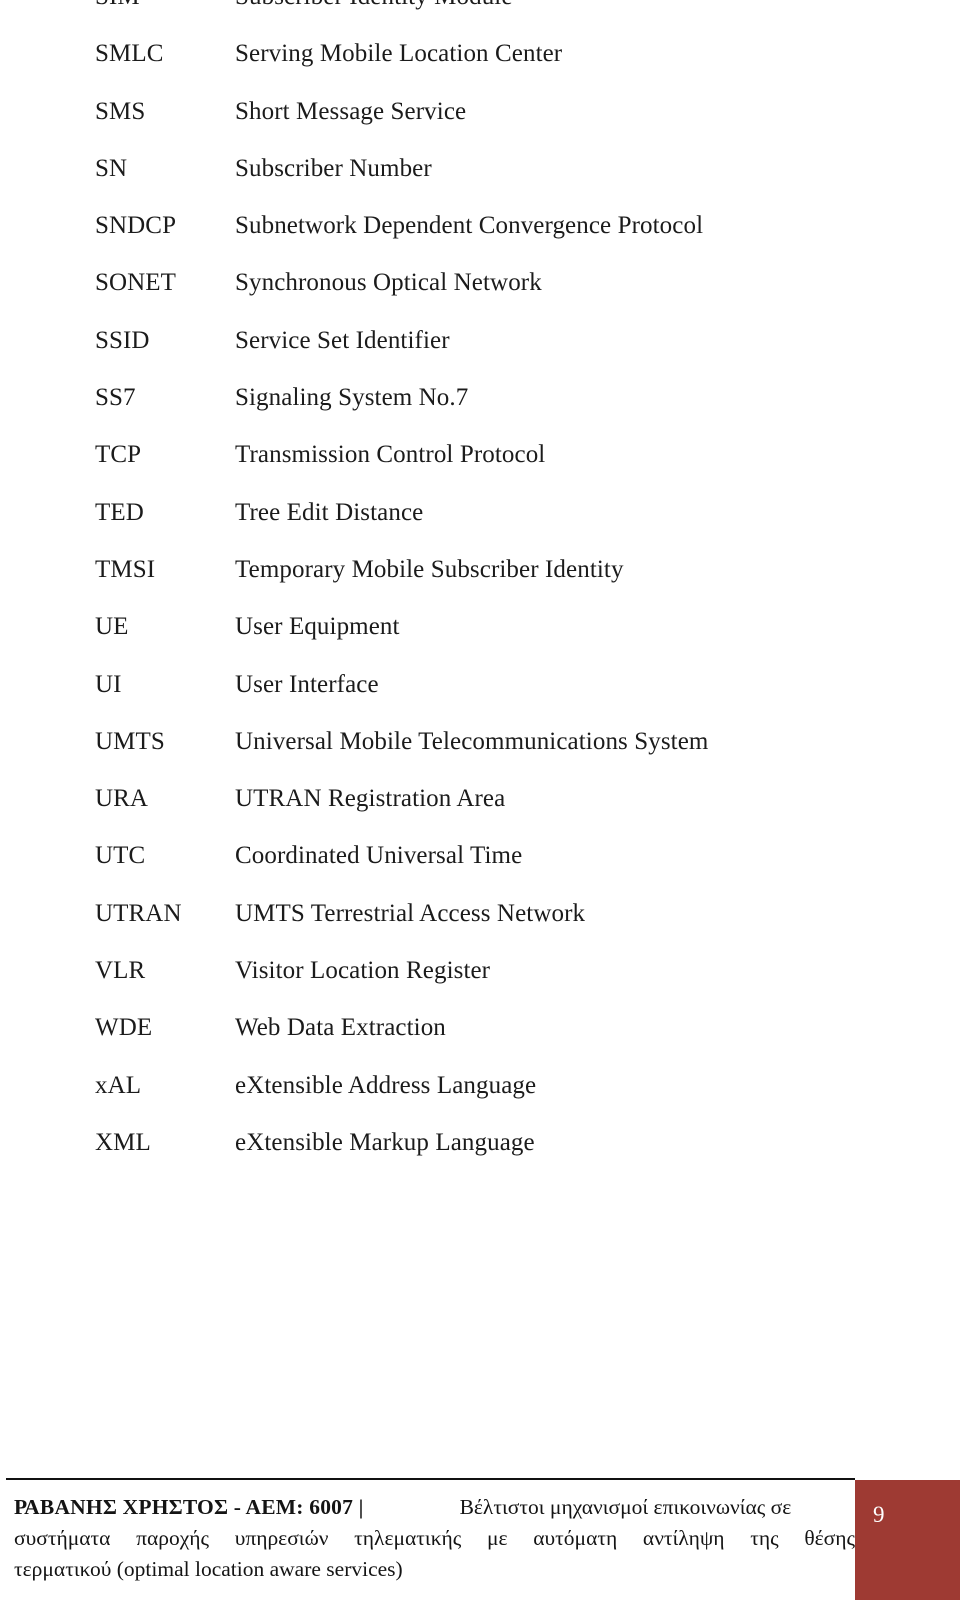 The height and width of the screenshot is (1600, 960). I want to click on abbreviation-definition: UMTS Terrestrial Access Network, so click(410, 913).